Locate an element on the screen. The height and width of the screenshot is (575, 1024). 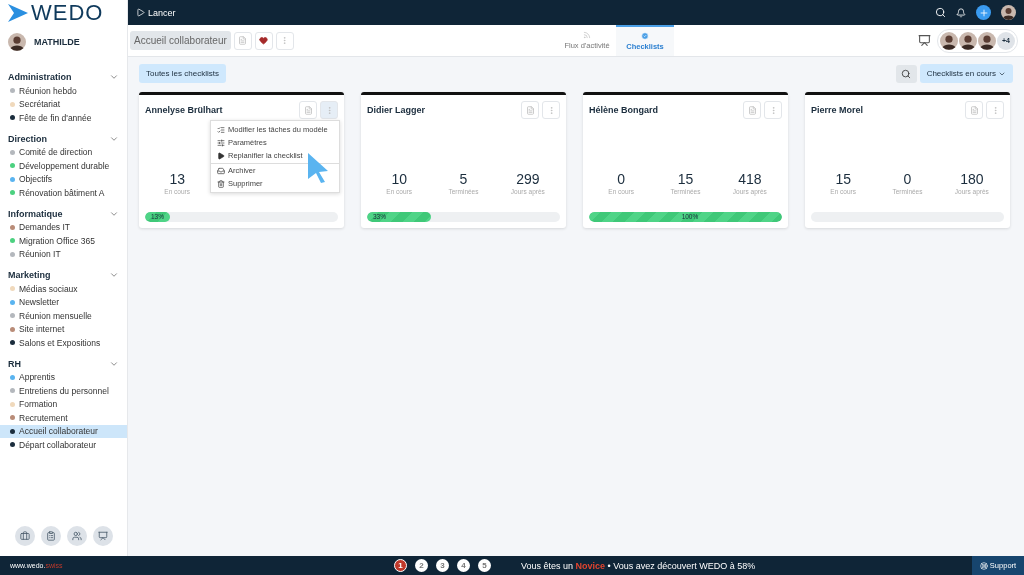
sidebar-item: Accueil collaborateur is located at coordinates (63, 431).